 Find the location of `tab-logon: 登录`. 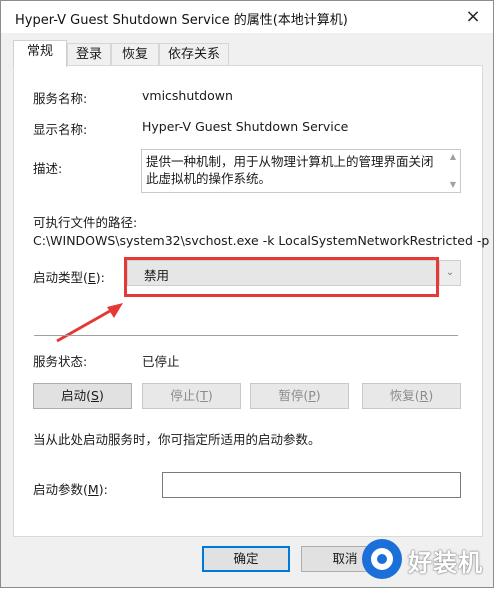

tab-logon: 登录 is located at coordinates (89, 54).